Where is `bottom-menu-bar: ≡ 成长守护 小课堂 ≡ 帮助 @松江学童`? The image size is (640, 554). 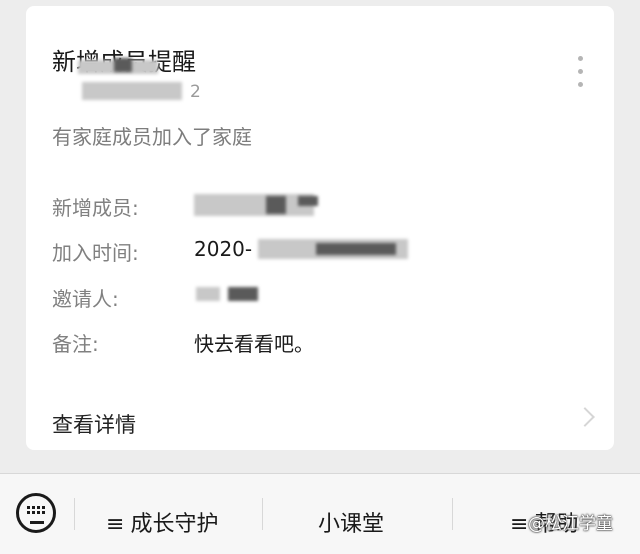
bottom-menu-bar: ≡ 成长守护 小课堂 ≡ 帮助 @松江学童 is located at coordinates (320, 513).